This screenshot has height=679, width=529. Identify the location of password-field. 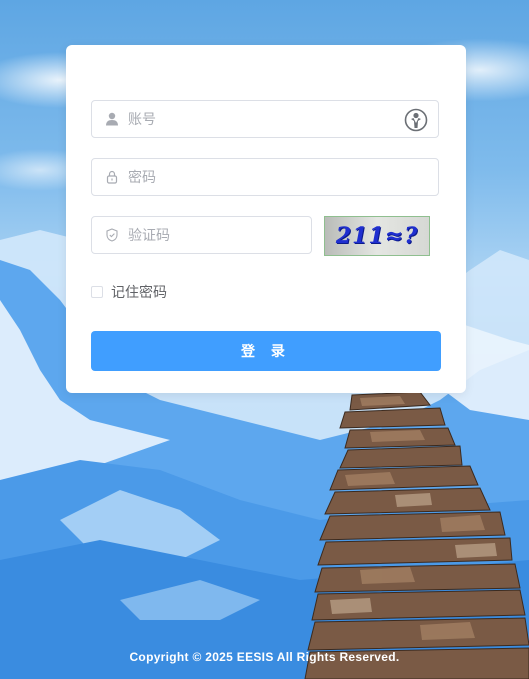
(265, 177).